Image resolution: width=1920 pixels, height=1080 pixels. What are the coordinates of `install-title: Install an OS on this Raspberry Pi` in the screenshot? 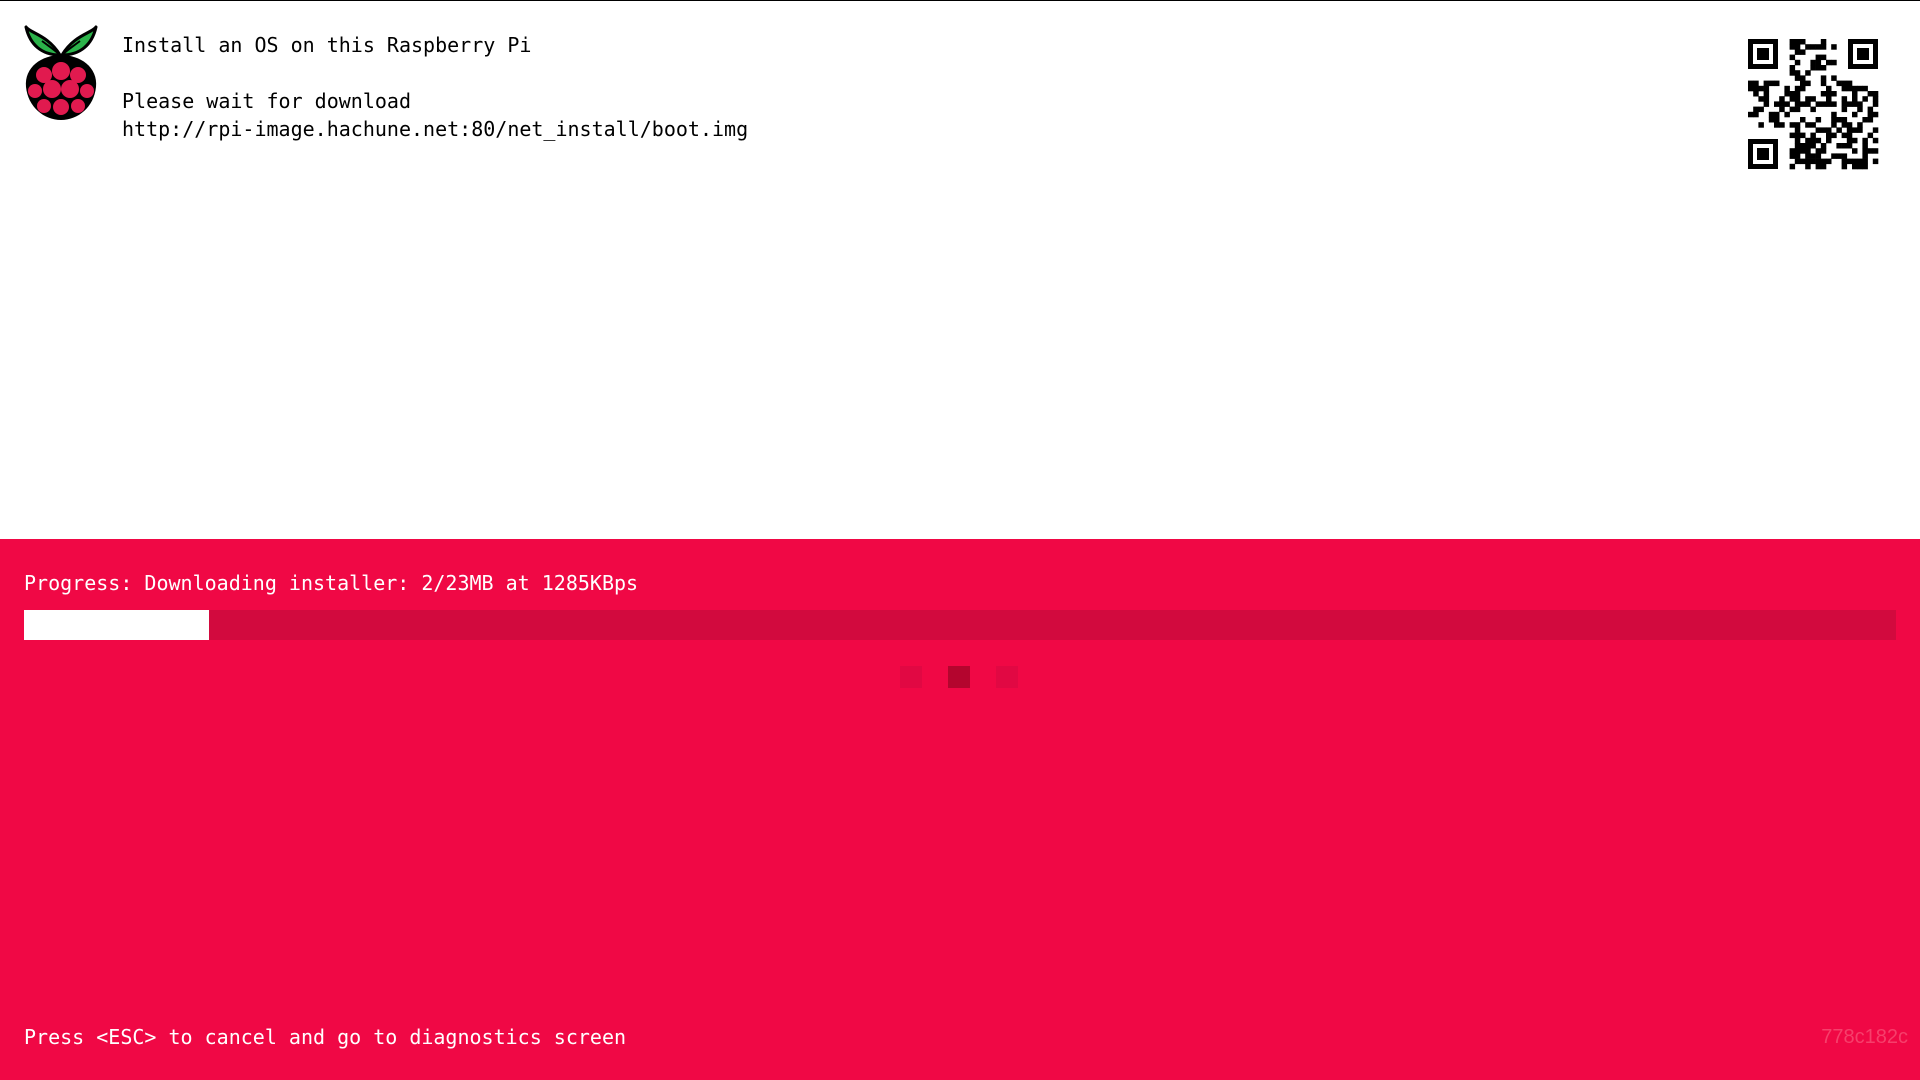 It's located at (327, 45).